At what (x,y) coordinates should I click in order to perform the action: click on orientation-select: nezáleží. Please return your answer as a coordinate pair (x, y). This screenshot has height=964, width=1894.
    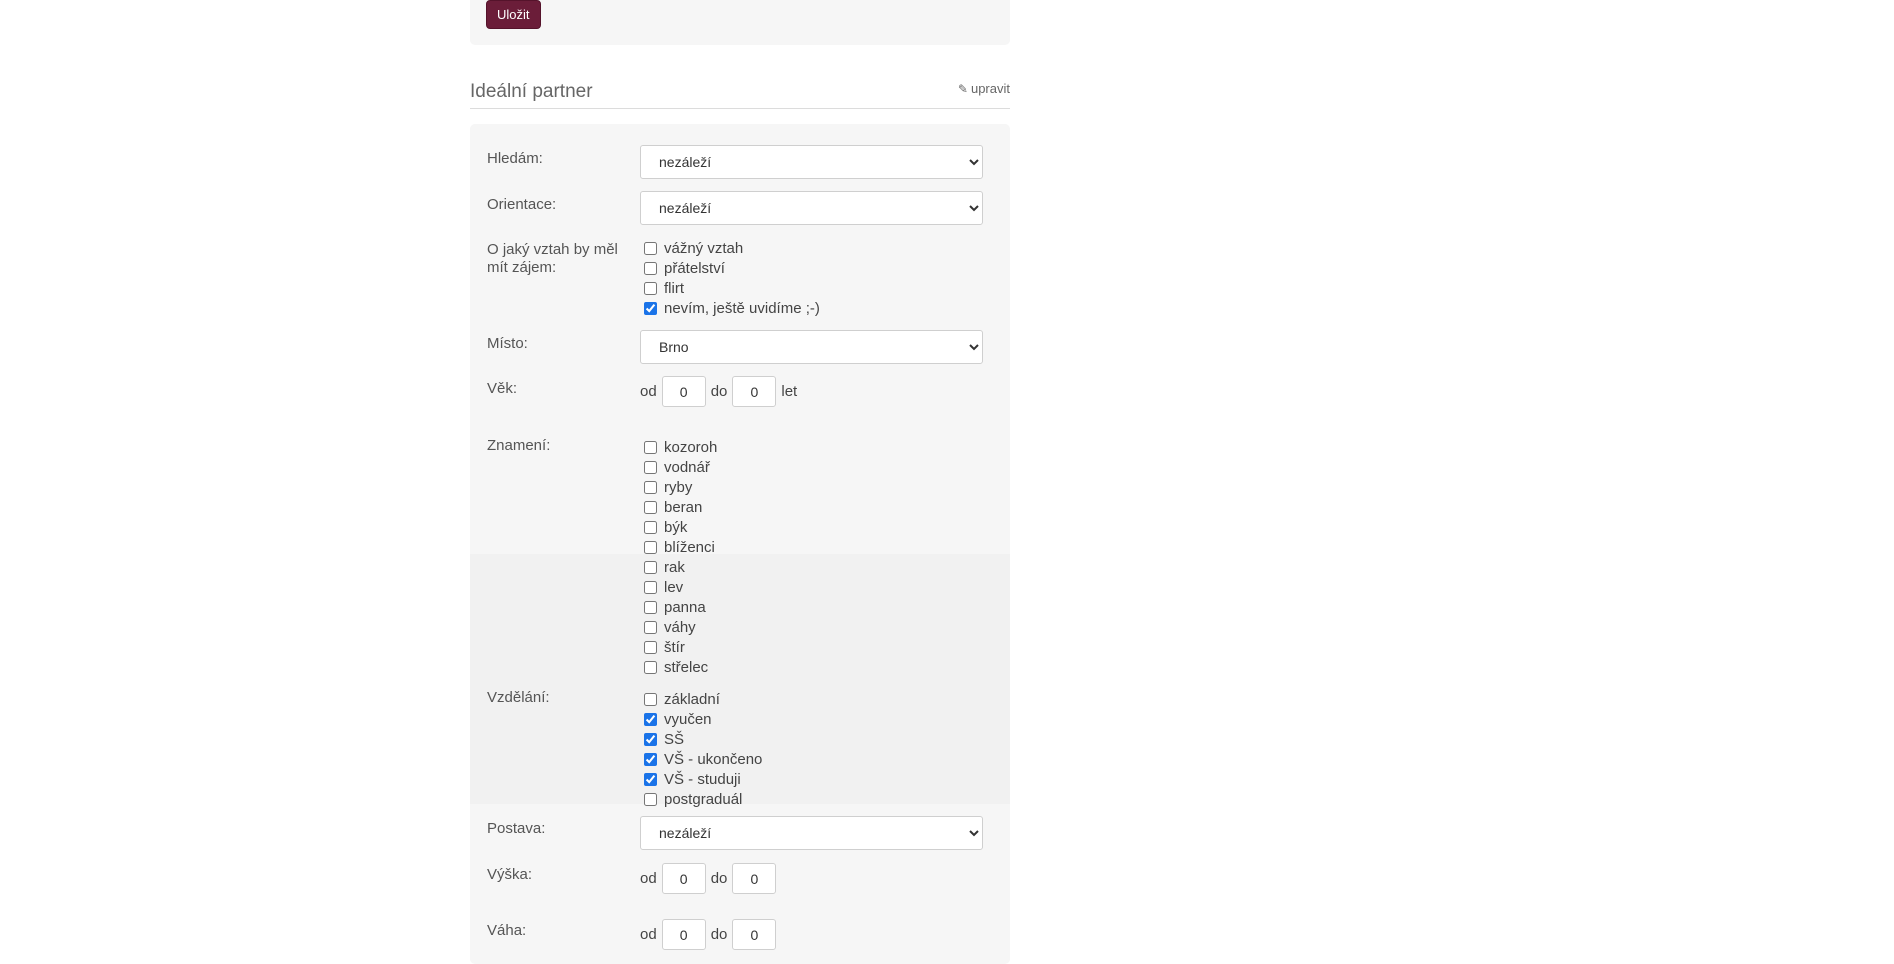
    Looking at the image, I should click on (811, 208).